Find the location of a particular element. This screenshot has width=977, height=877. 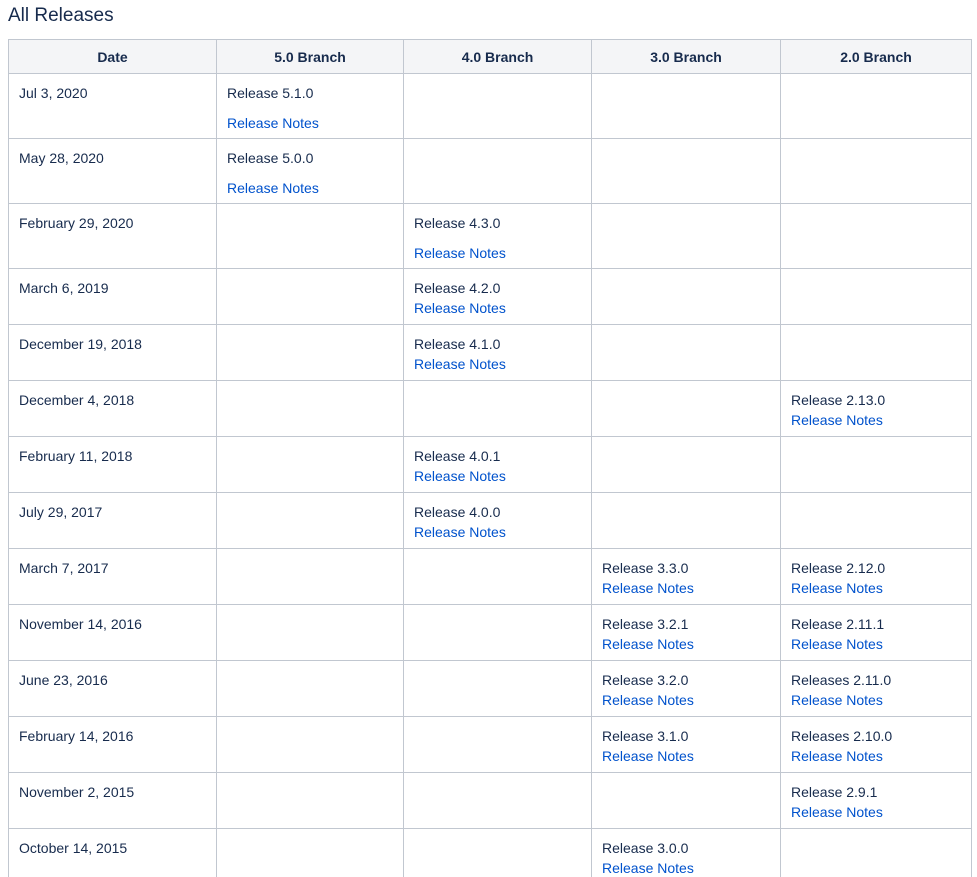

date-cell: December 4, 2018 is located at coordinates (112, 408).